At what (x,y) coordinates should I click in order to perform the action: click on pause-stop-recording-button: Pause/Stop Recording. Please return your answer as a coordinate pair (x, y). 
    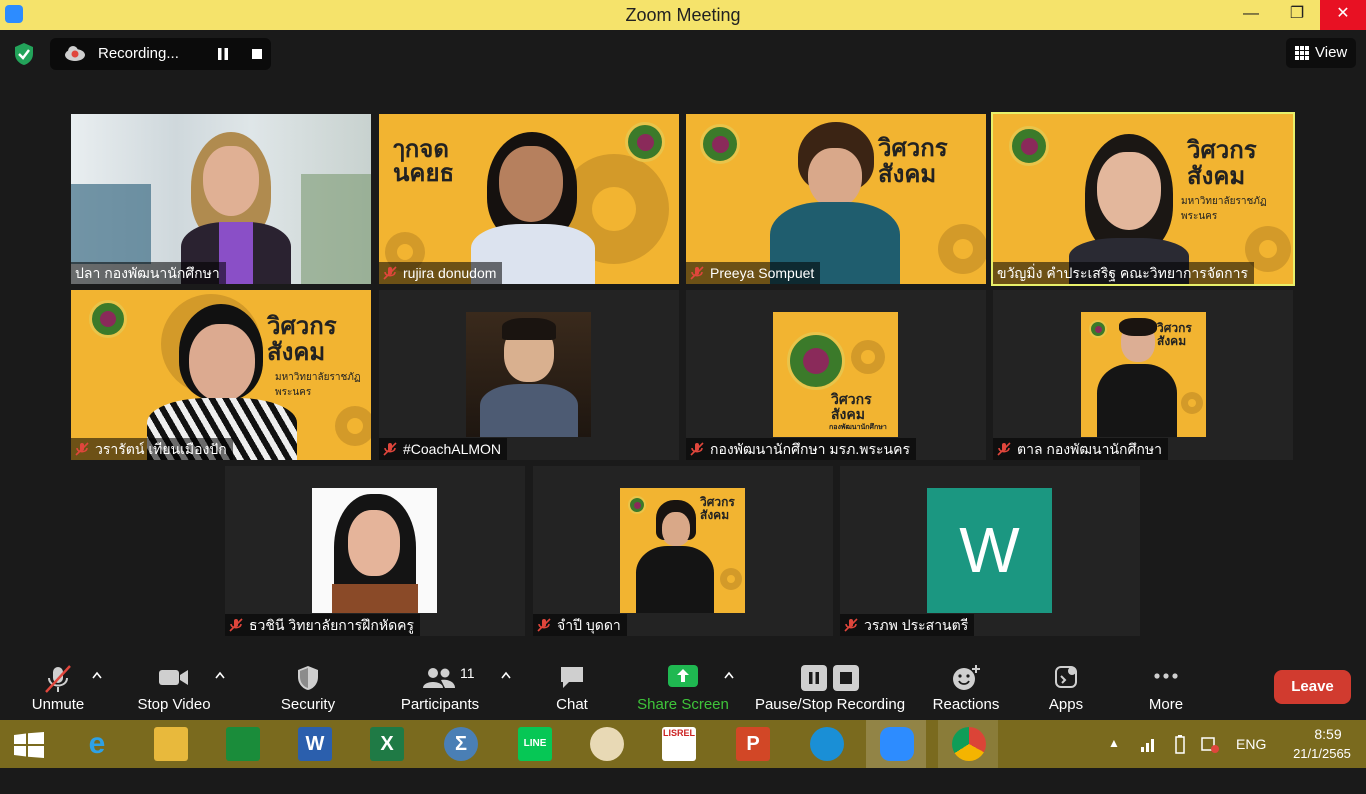
    Looking at the image, I should click on (830, 689).